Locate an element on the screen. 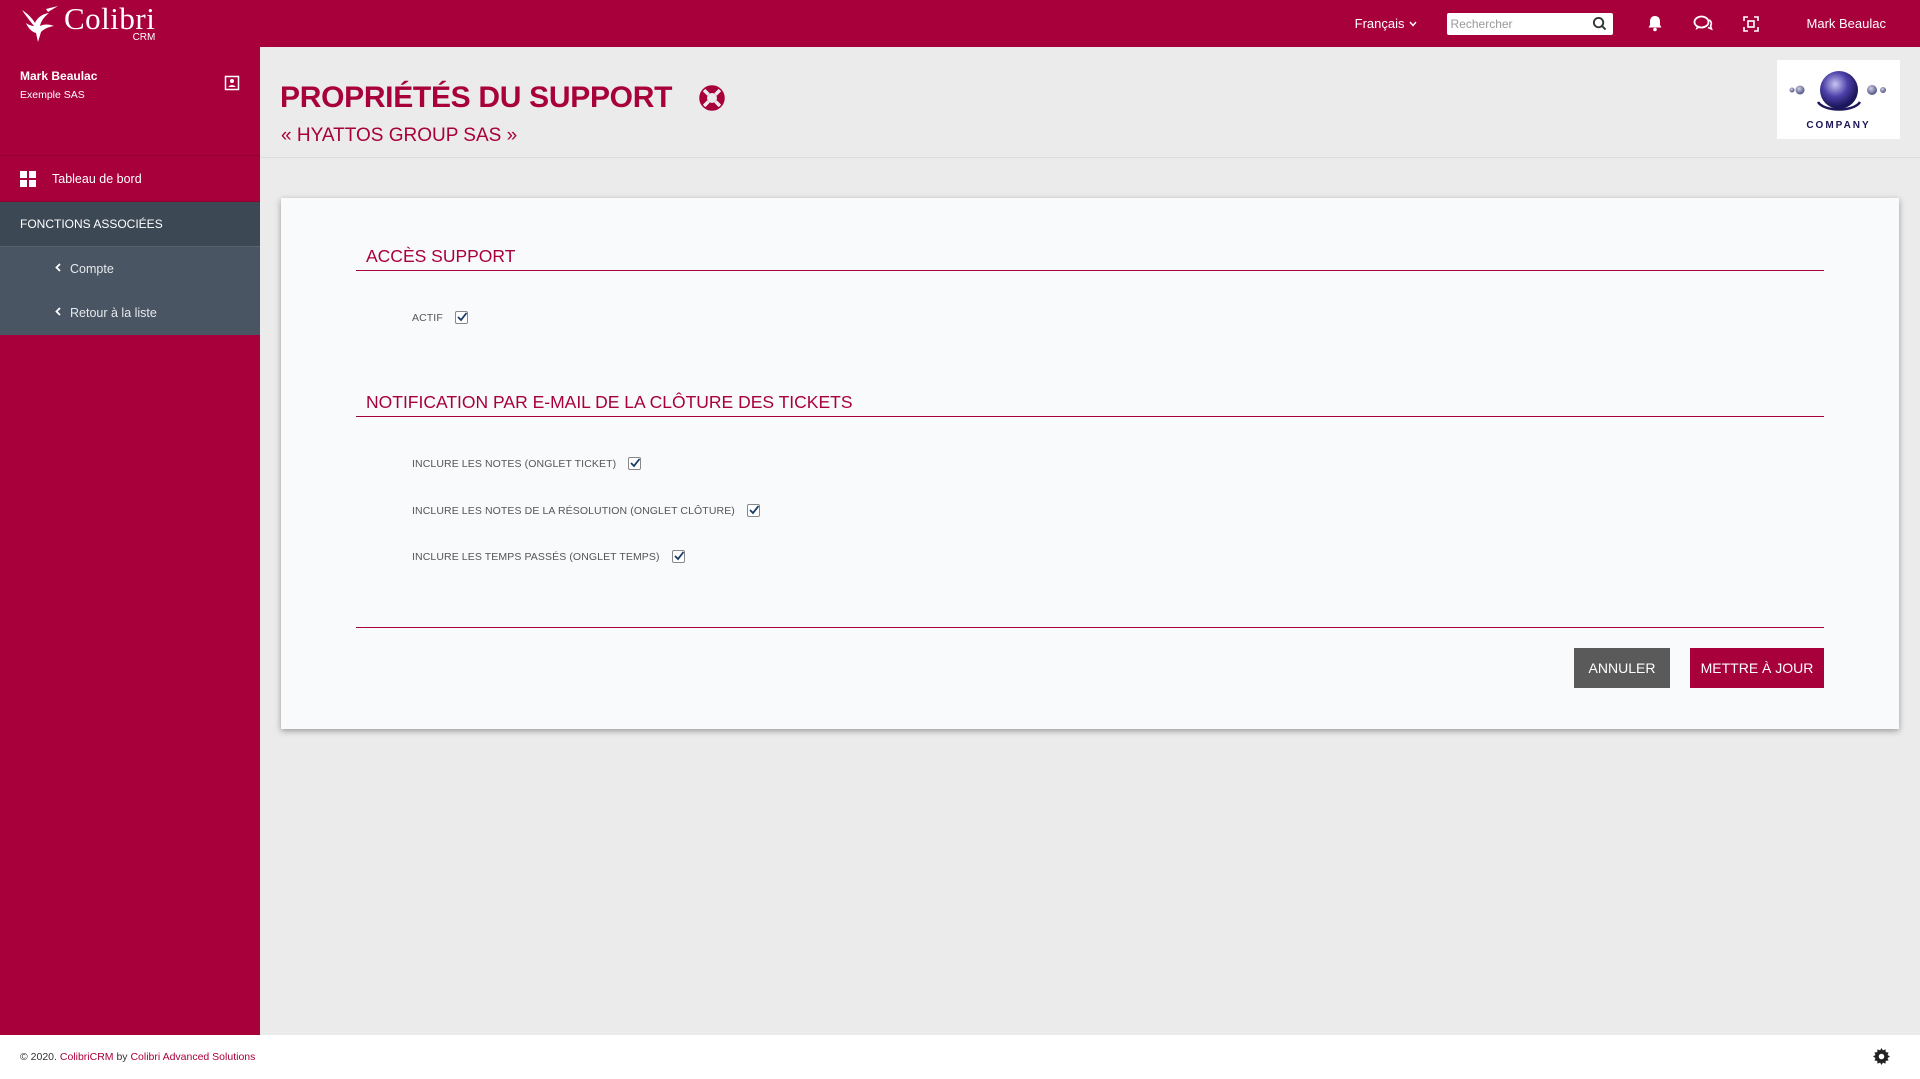 The height and width of the screenshot is (1079, 1920). include-resolution-notes-checkbox is located at coordinates (753, 510).